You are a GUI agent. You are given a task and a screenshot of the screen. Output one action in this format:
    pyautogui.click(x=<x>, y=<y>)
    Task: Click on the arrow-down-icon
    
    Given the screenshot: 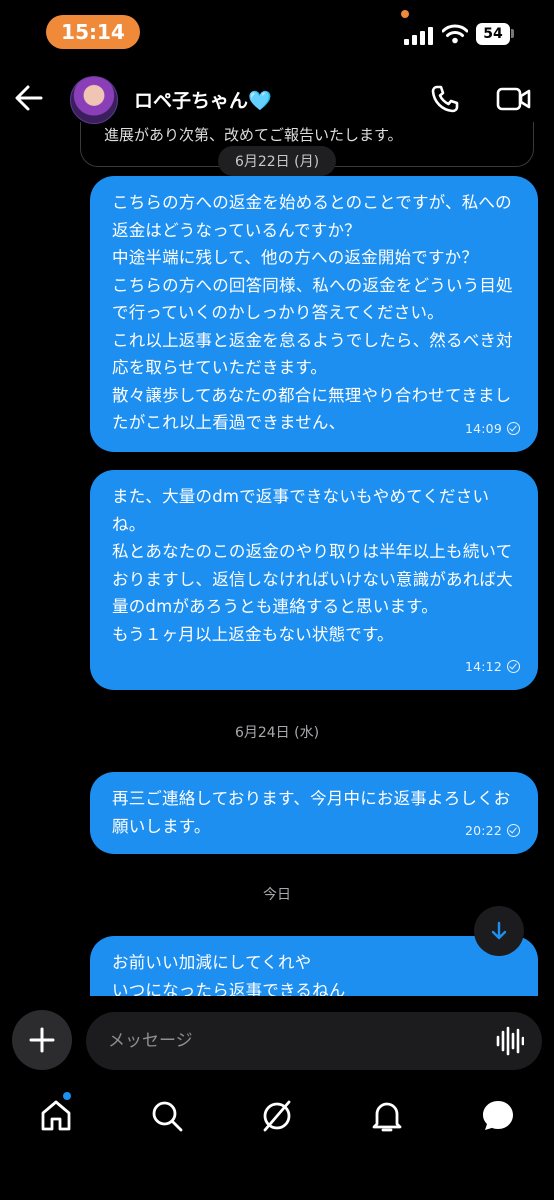 What is the action you would take?
    pyautogui.click(x=499, y=930)
    